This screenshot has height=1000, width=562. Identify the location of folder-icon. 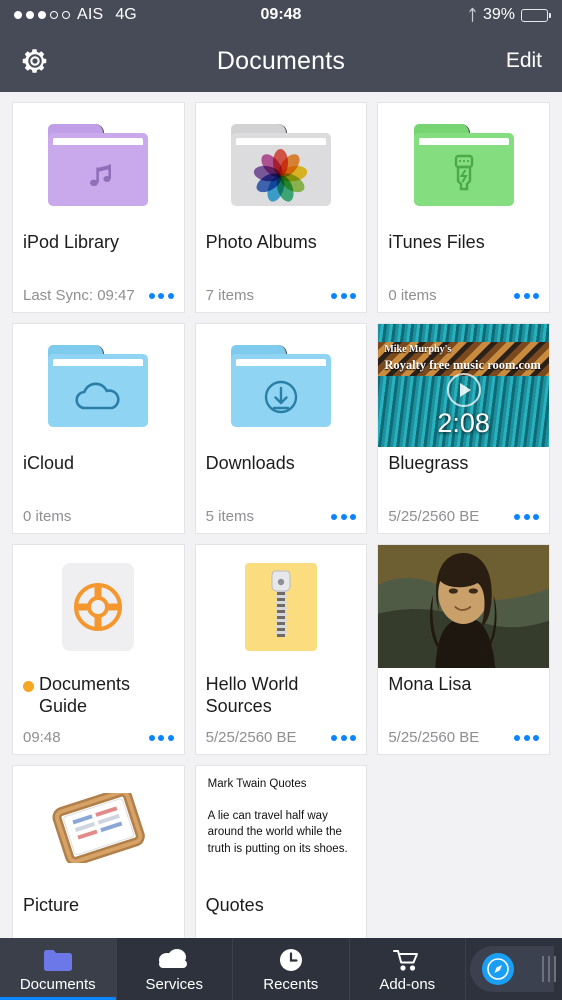
(58, 959).